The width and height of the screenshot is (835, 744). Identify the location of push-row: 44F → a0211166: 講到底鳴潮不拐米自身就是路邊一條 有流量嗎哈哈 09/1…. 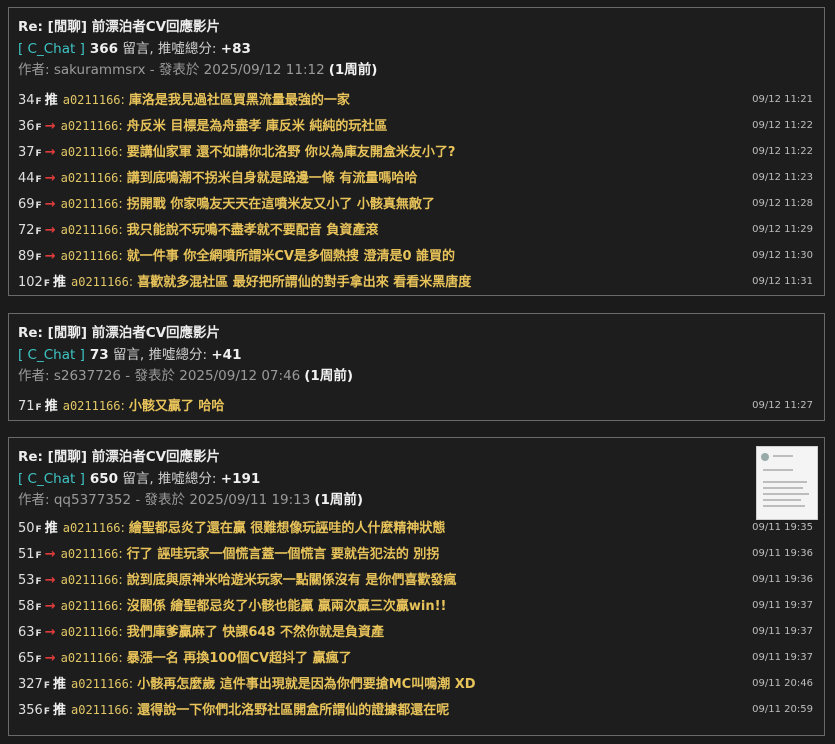
(416, 178).